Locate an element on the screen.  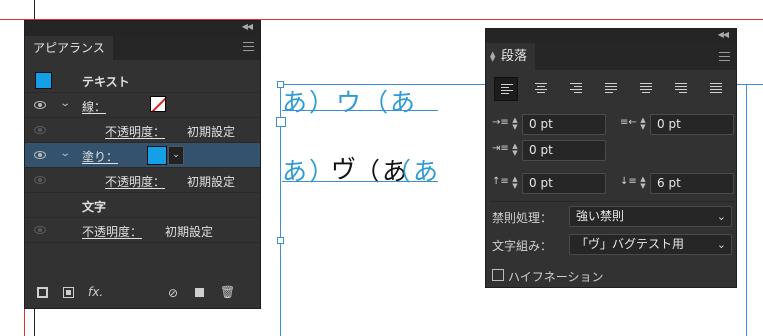
trash-icon: 🗑 is located at coordinates (227, 292).